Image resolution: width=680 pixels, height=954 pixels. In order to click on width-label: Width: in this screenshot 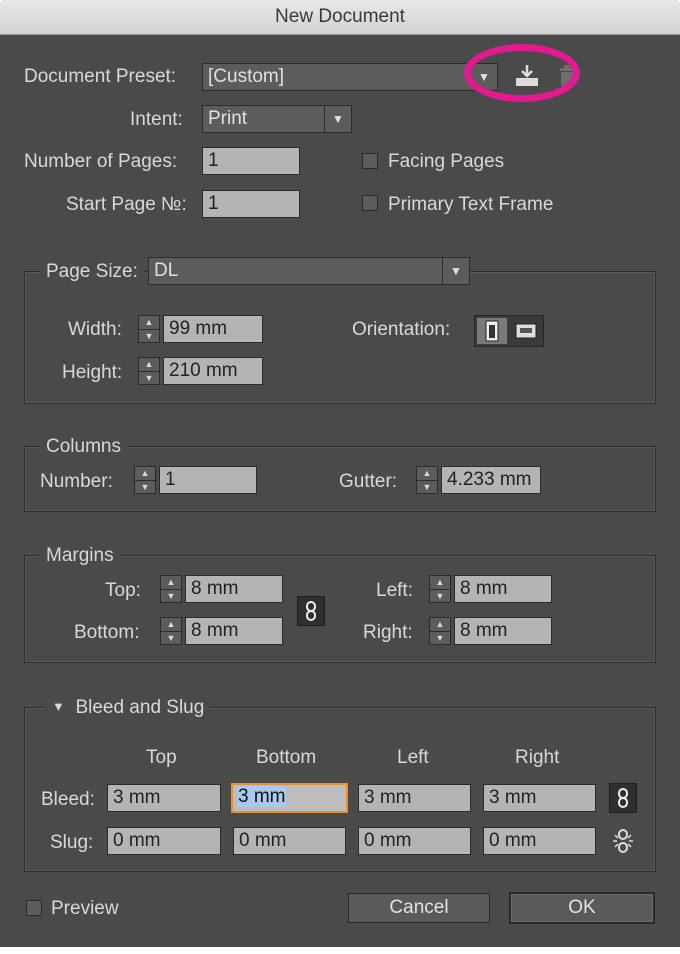, I will do `click(95, 329)`.